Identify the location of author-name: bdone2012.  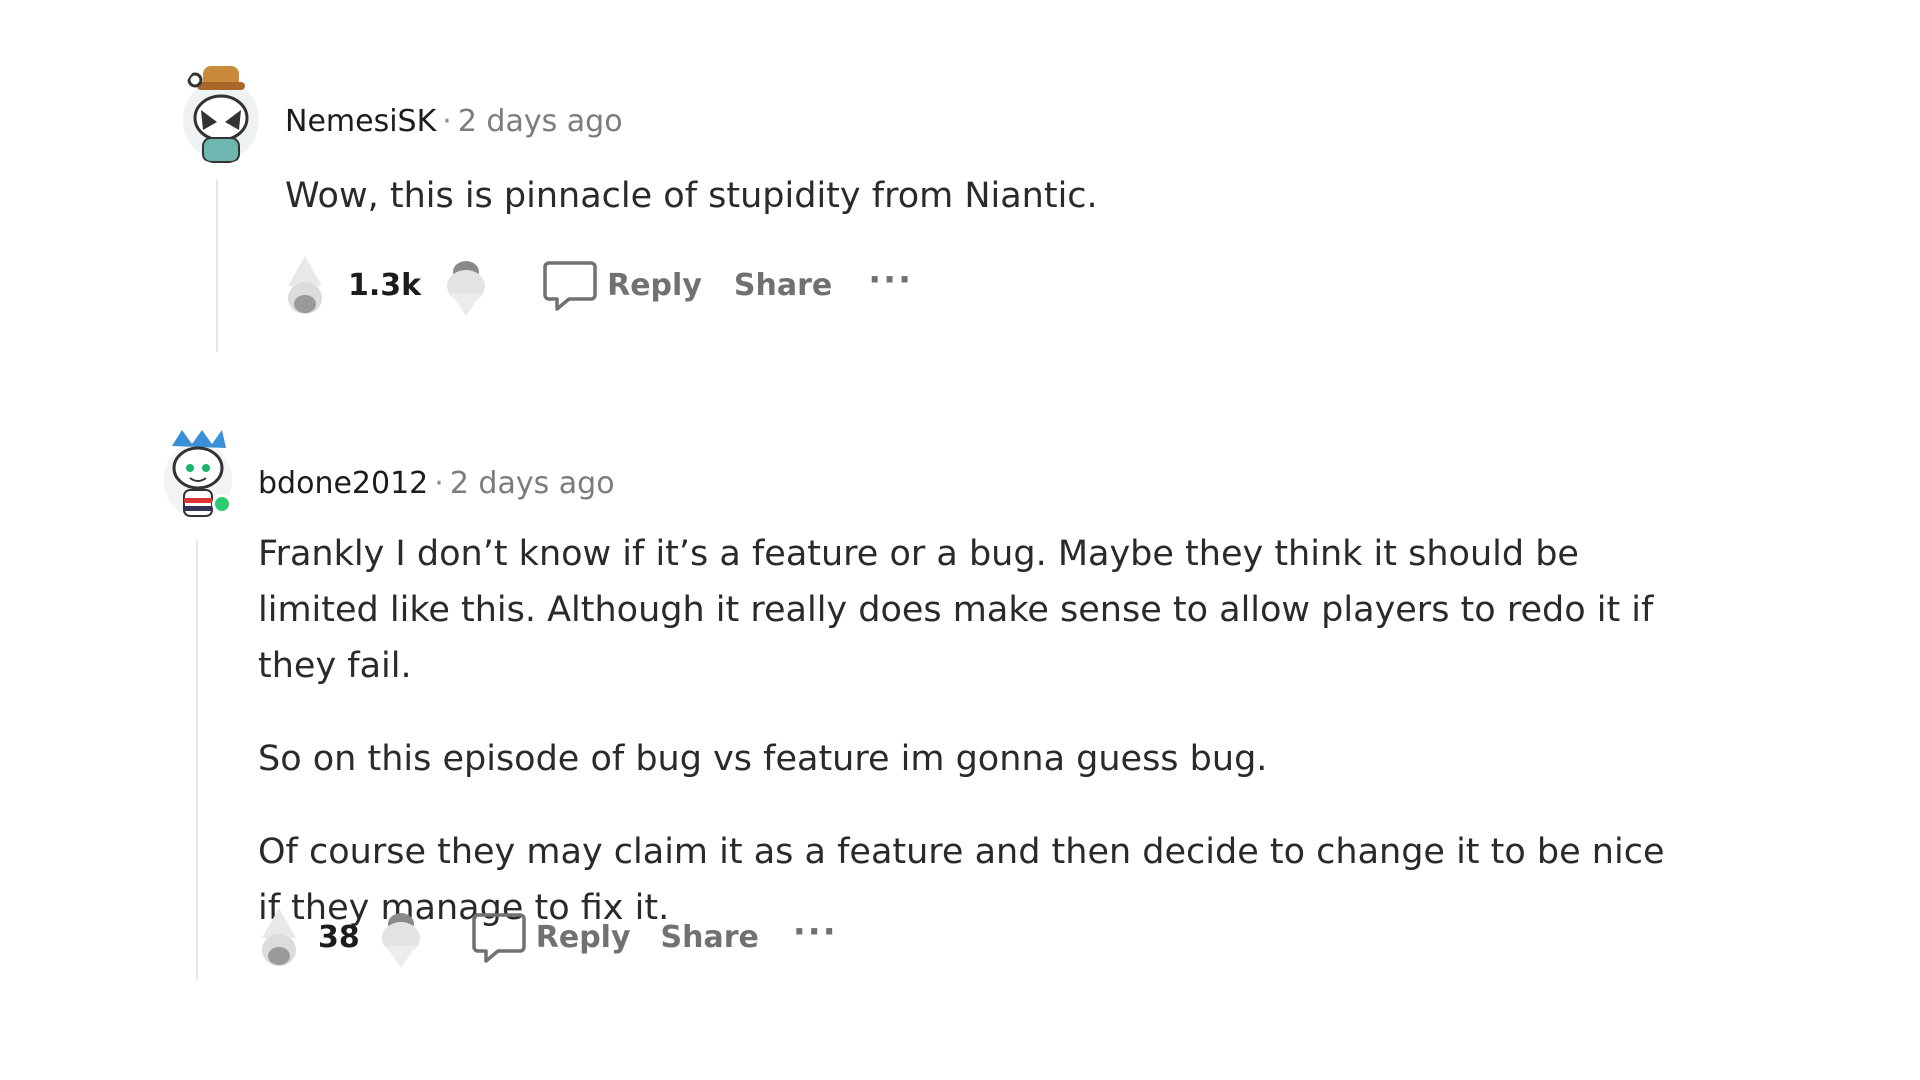
(343, 483).